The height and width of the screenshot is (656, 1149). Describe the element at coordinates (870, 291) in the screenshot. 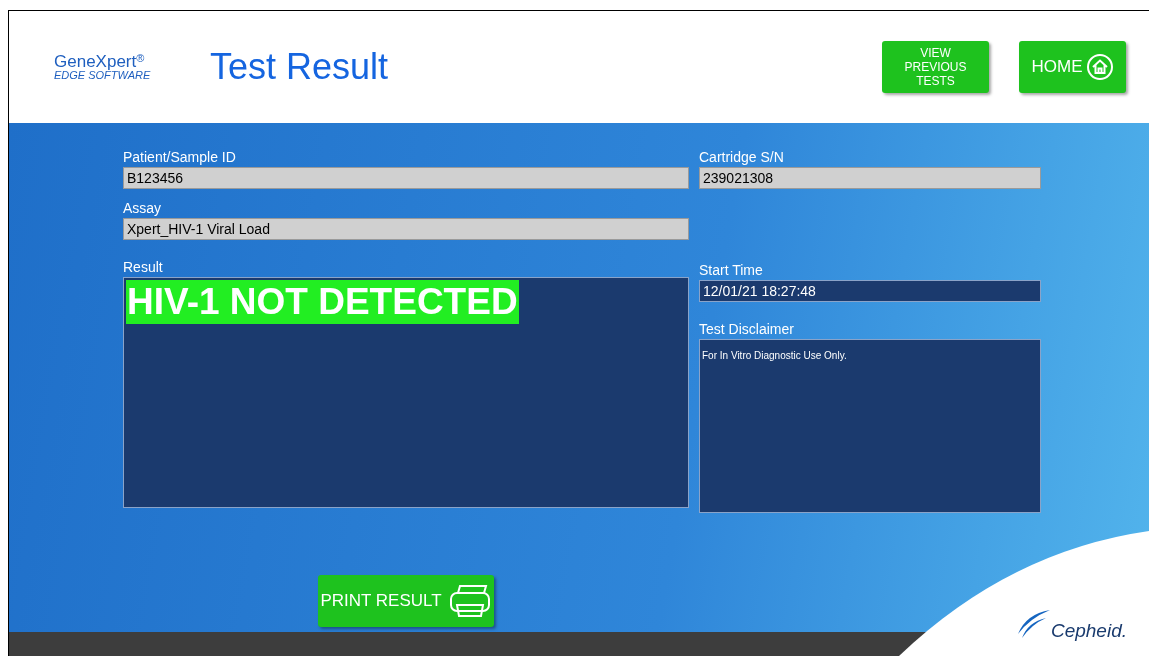

I see `value-field: 12/01/21 18:27:48` at that location.